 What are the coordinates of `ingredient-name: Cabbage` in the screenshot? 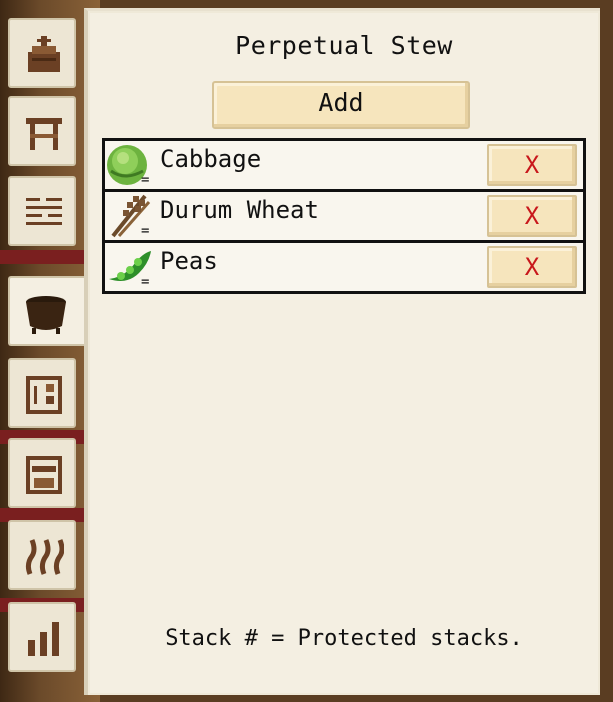 It's located at (211, 159).